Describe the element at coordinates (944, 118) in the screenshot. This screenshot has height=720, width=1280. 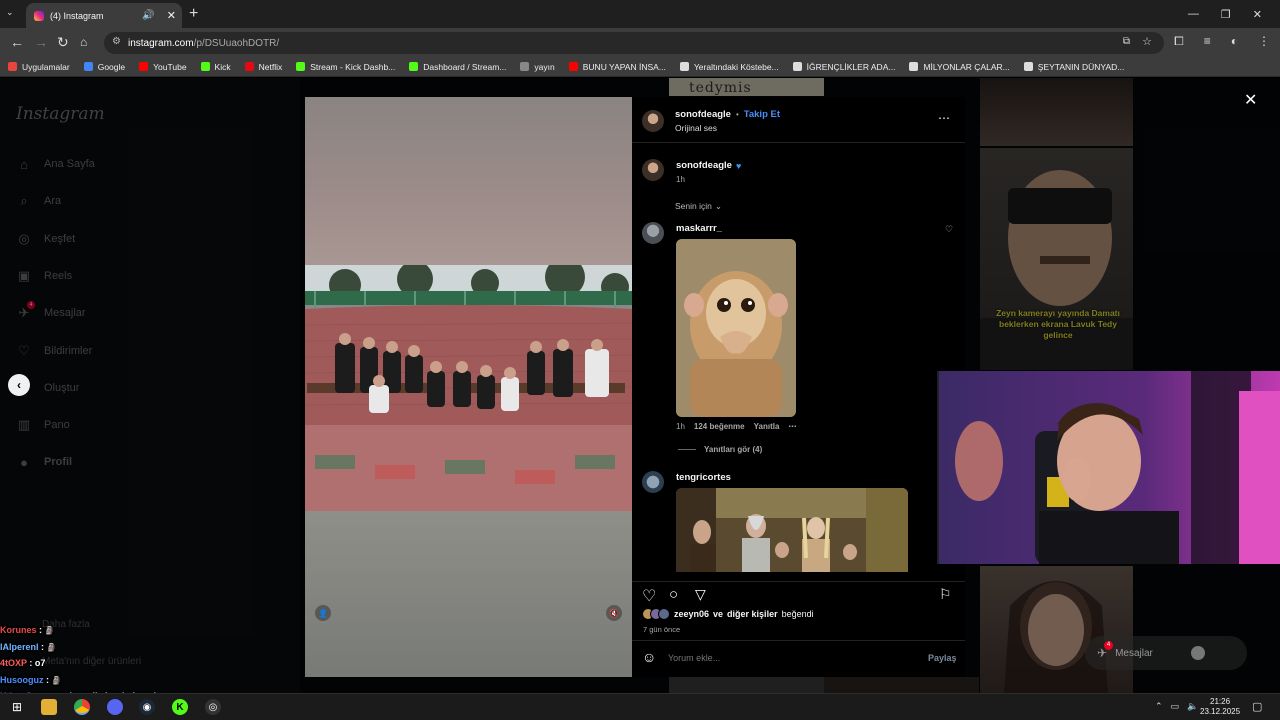
I see `more-options-icon: ⋯` at that location.